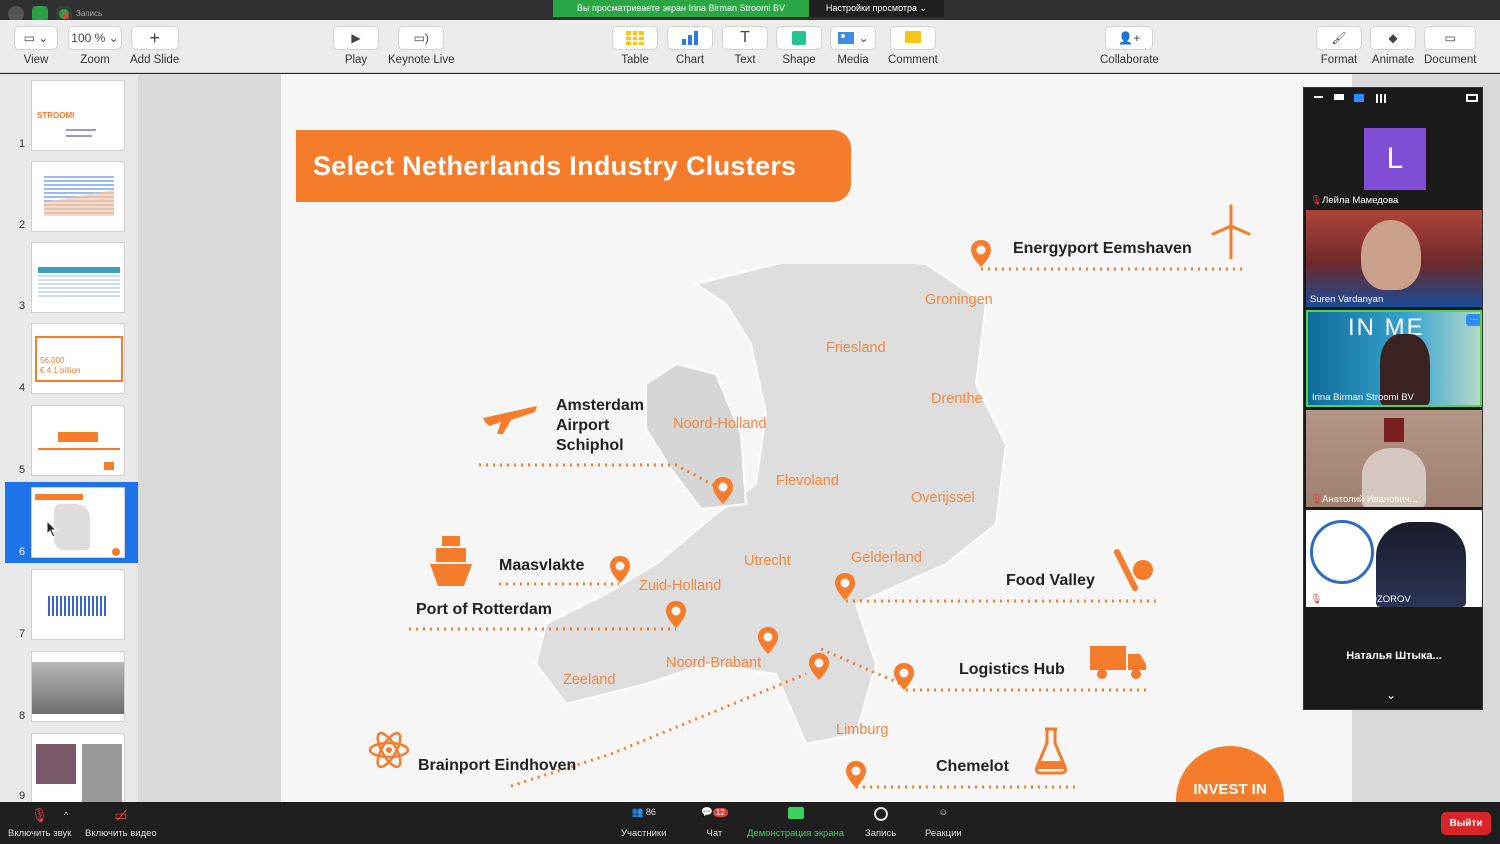 This screenshot has width=1500, height=844. What do you see at coordinates (635, 38) in the screenshot?
I see `table-icon` at bounding box center [635, 38].